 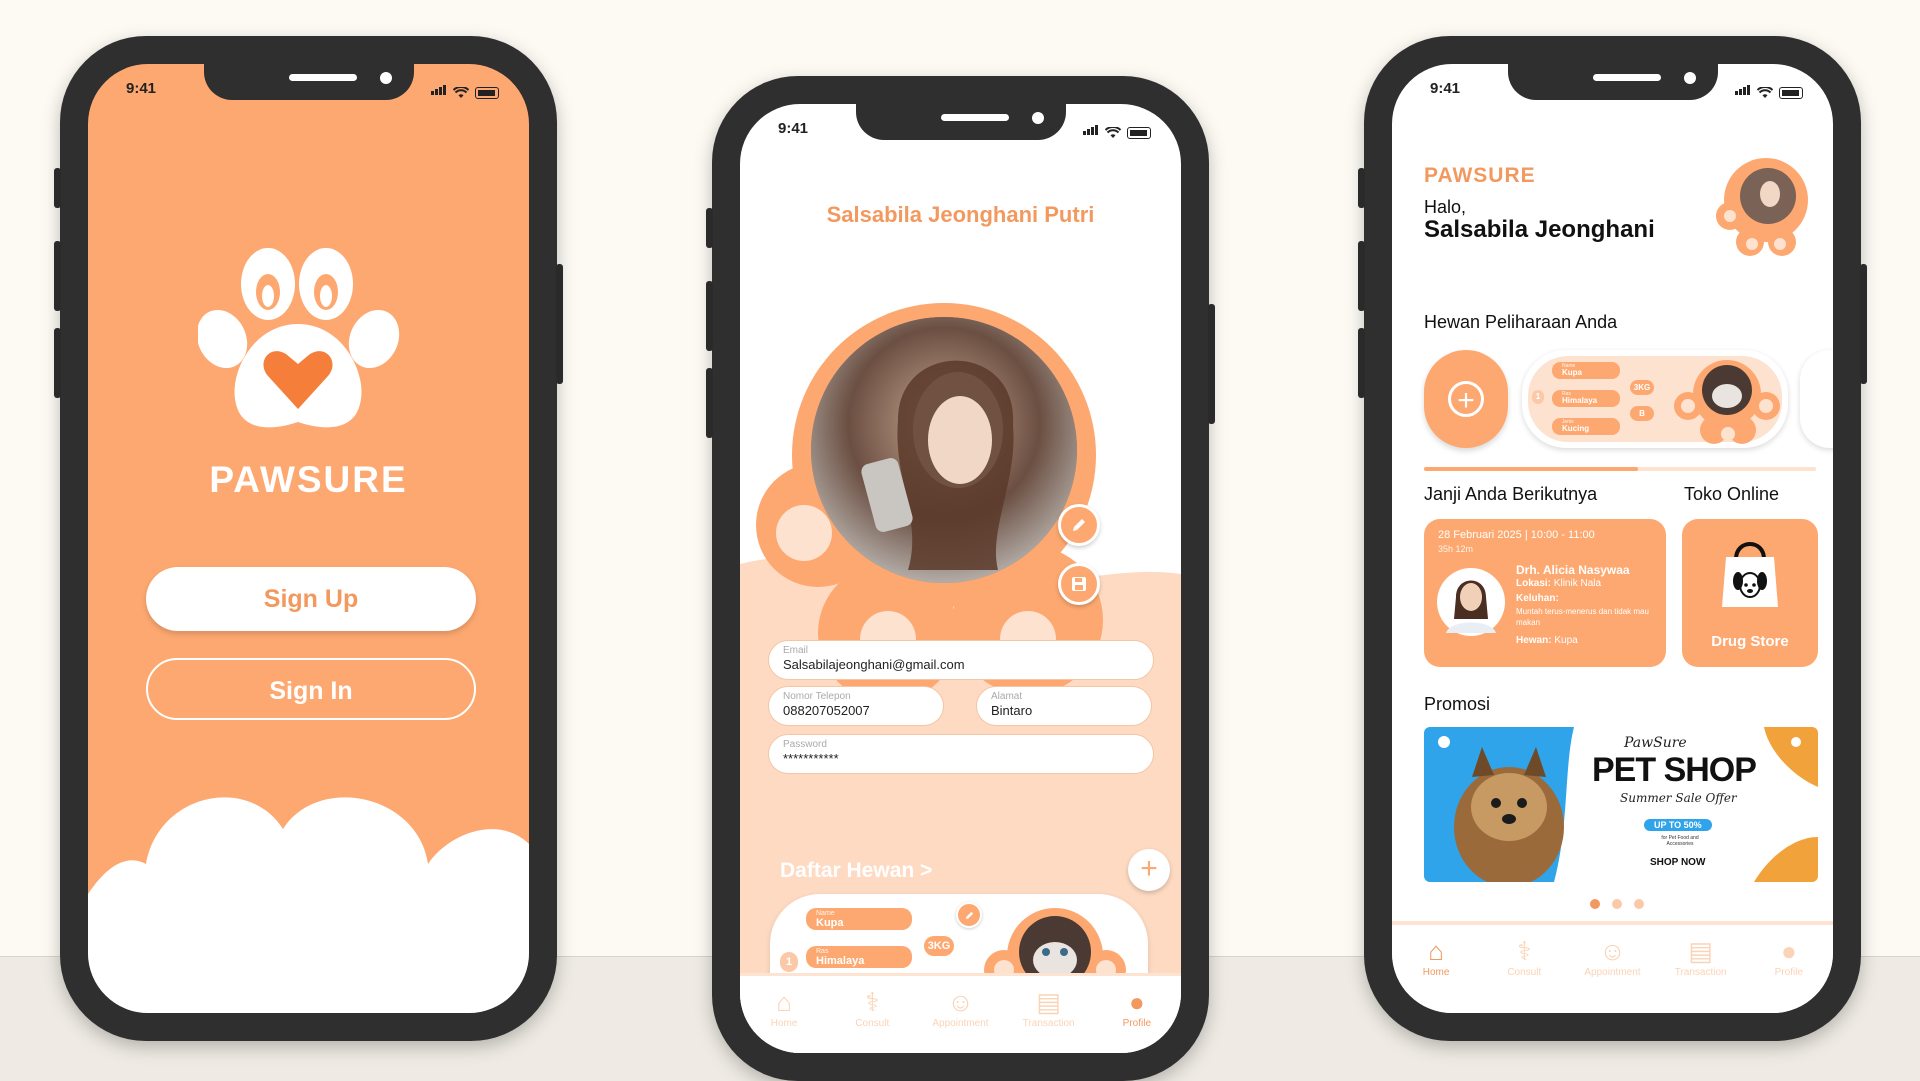 What do you see at coordinates (961, 754) in the screenshot?
I see `password-field: Password ***********` at bounding box center [961, 754].